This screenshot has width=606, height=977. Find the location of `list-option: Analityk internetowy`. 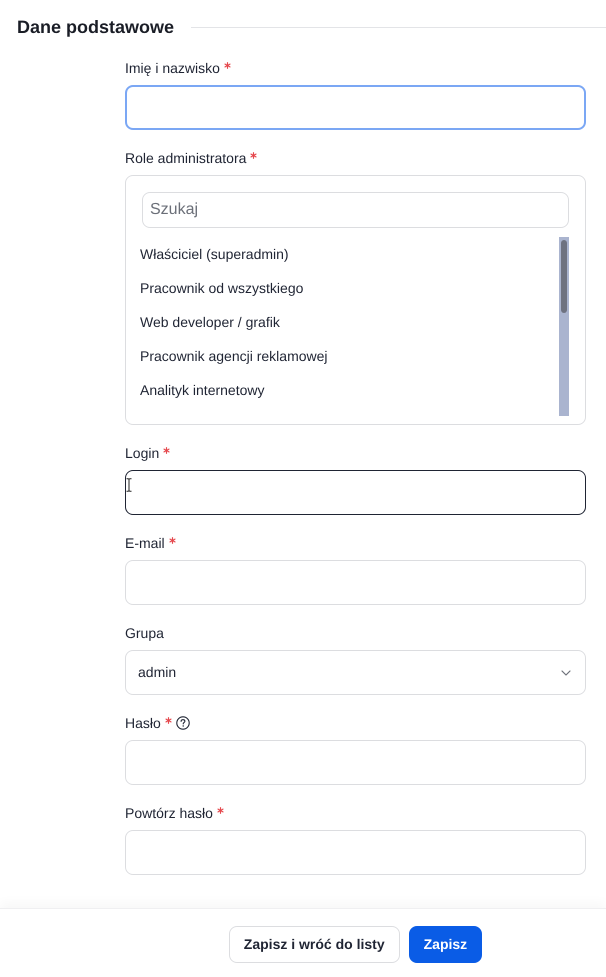

list-option: Analityk internetowy is located at coordinates (349, 390).